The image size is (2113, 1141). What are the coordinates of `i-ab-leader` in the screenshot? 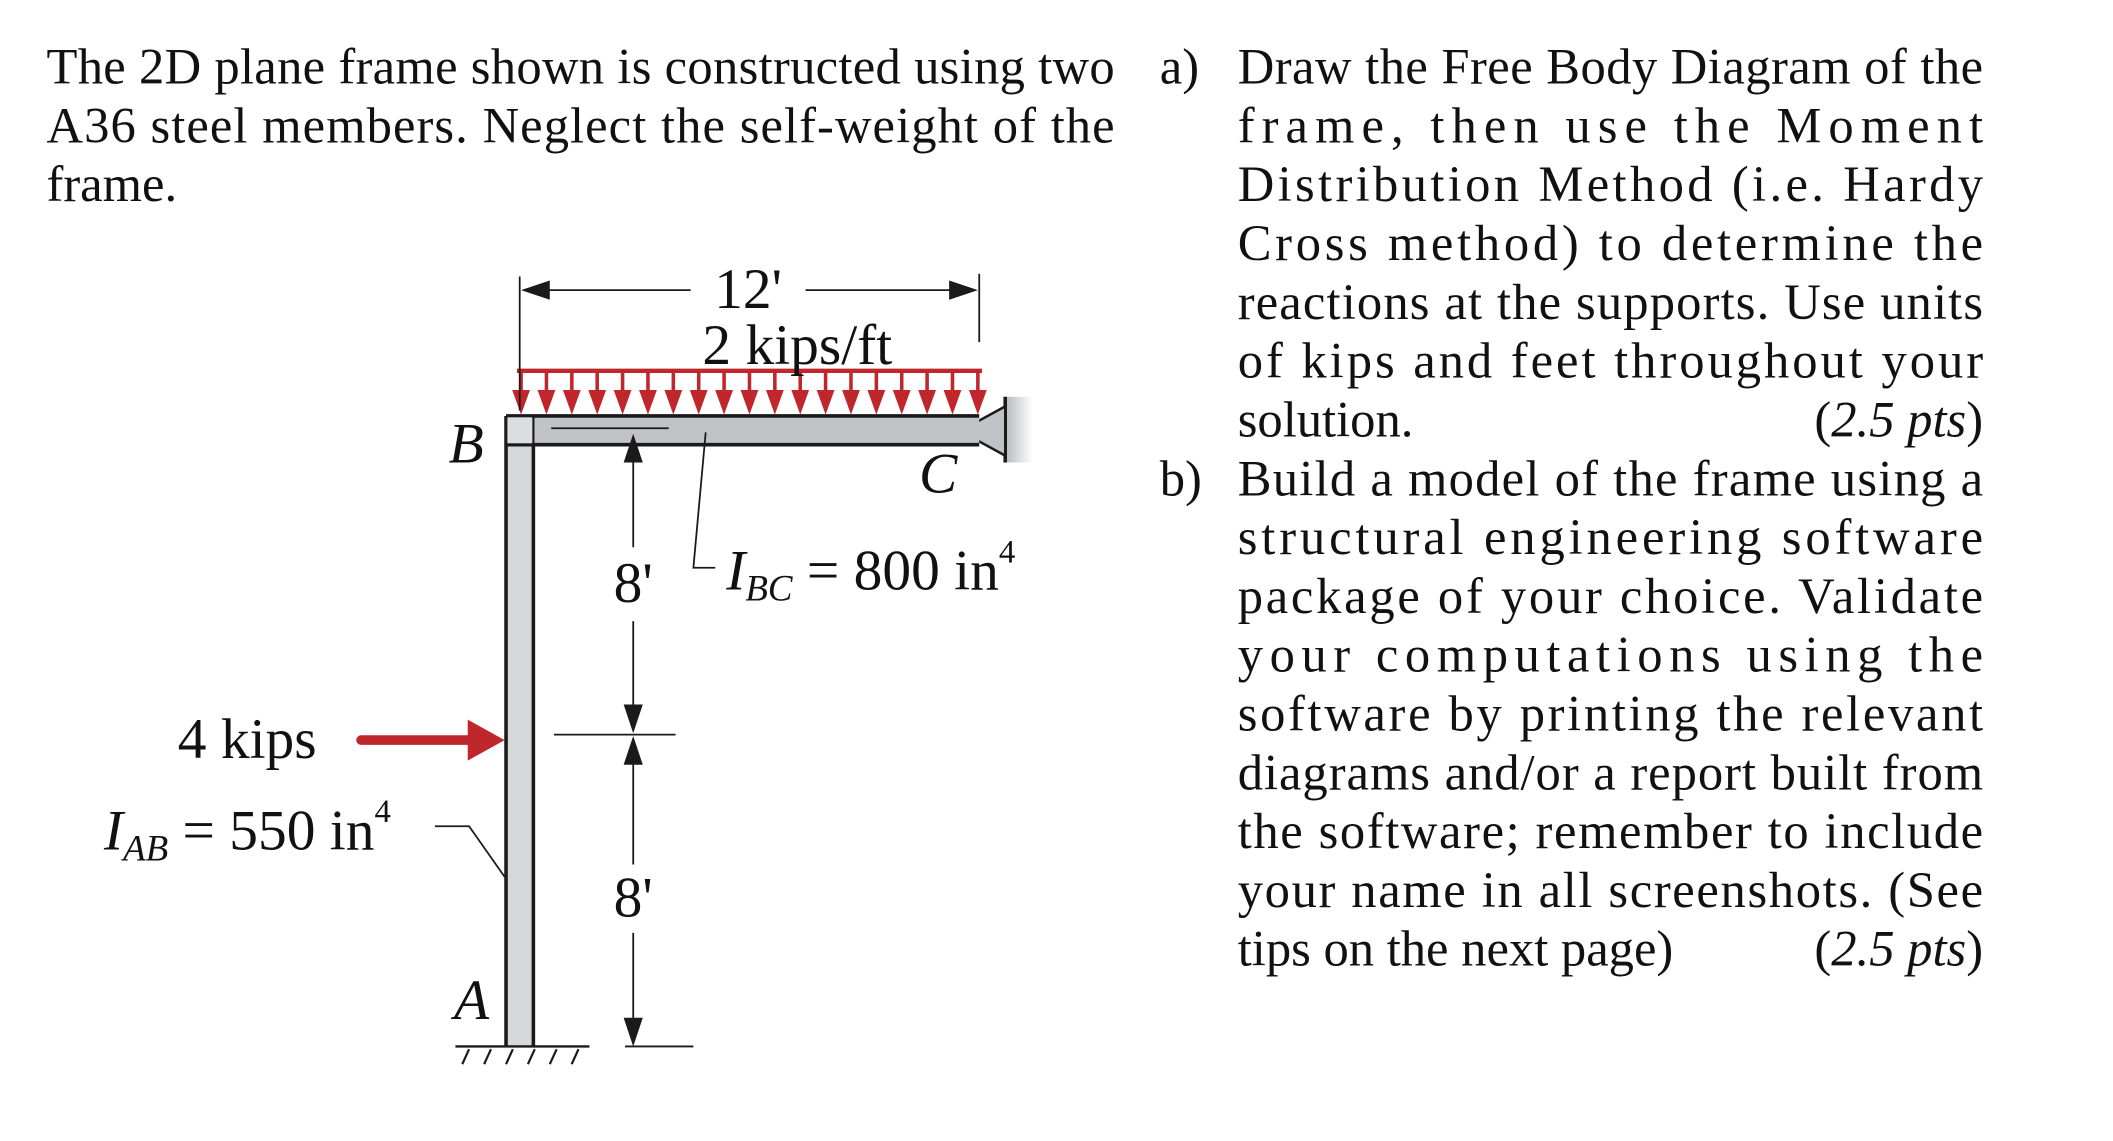 It's located at (470, 851).